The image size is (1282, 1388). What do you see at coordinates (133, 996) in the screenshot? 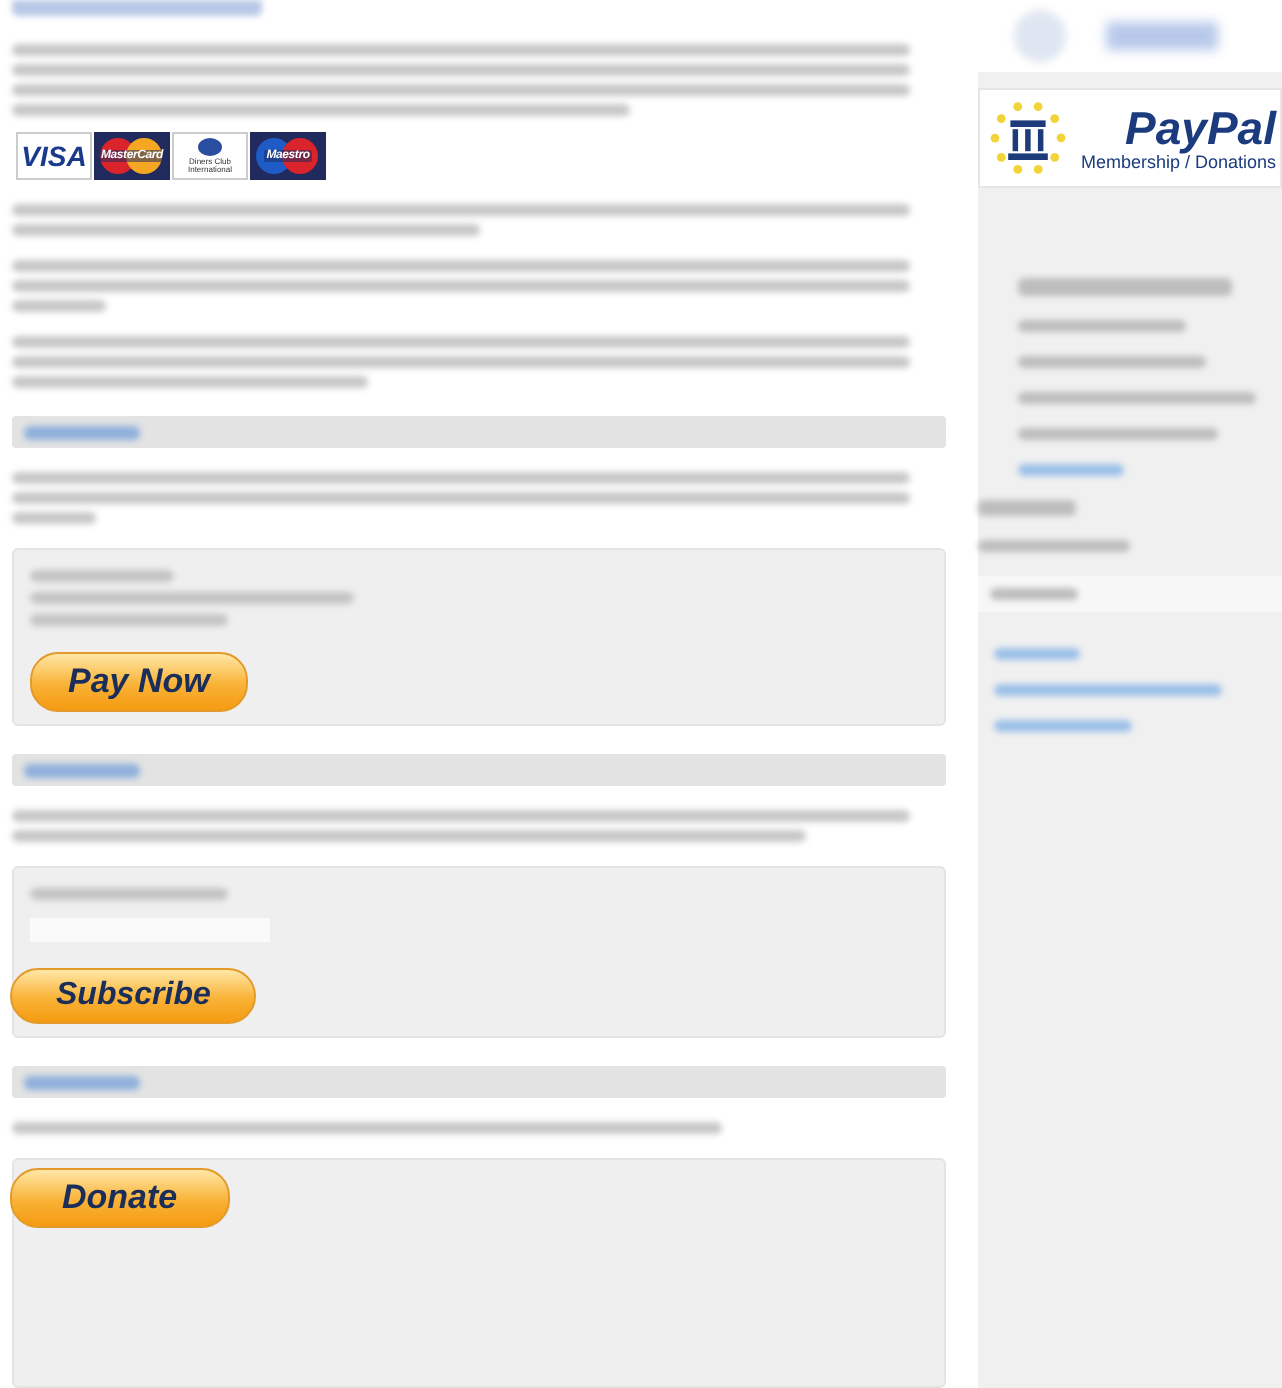
I see `subscribe-button: Subscribe` at bounding box center [133, 996].